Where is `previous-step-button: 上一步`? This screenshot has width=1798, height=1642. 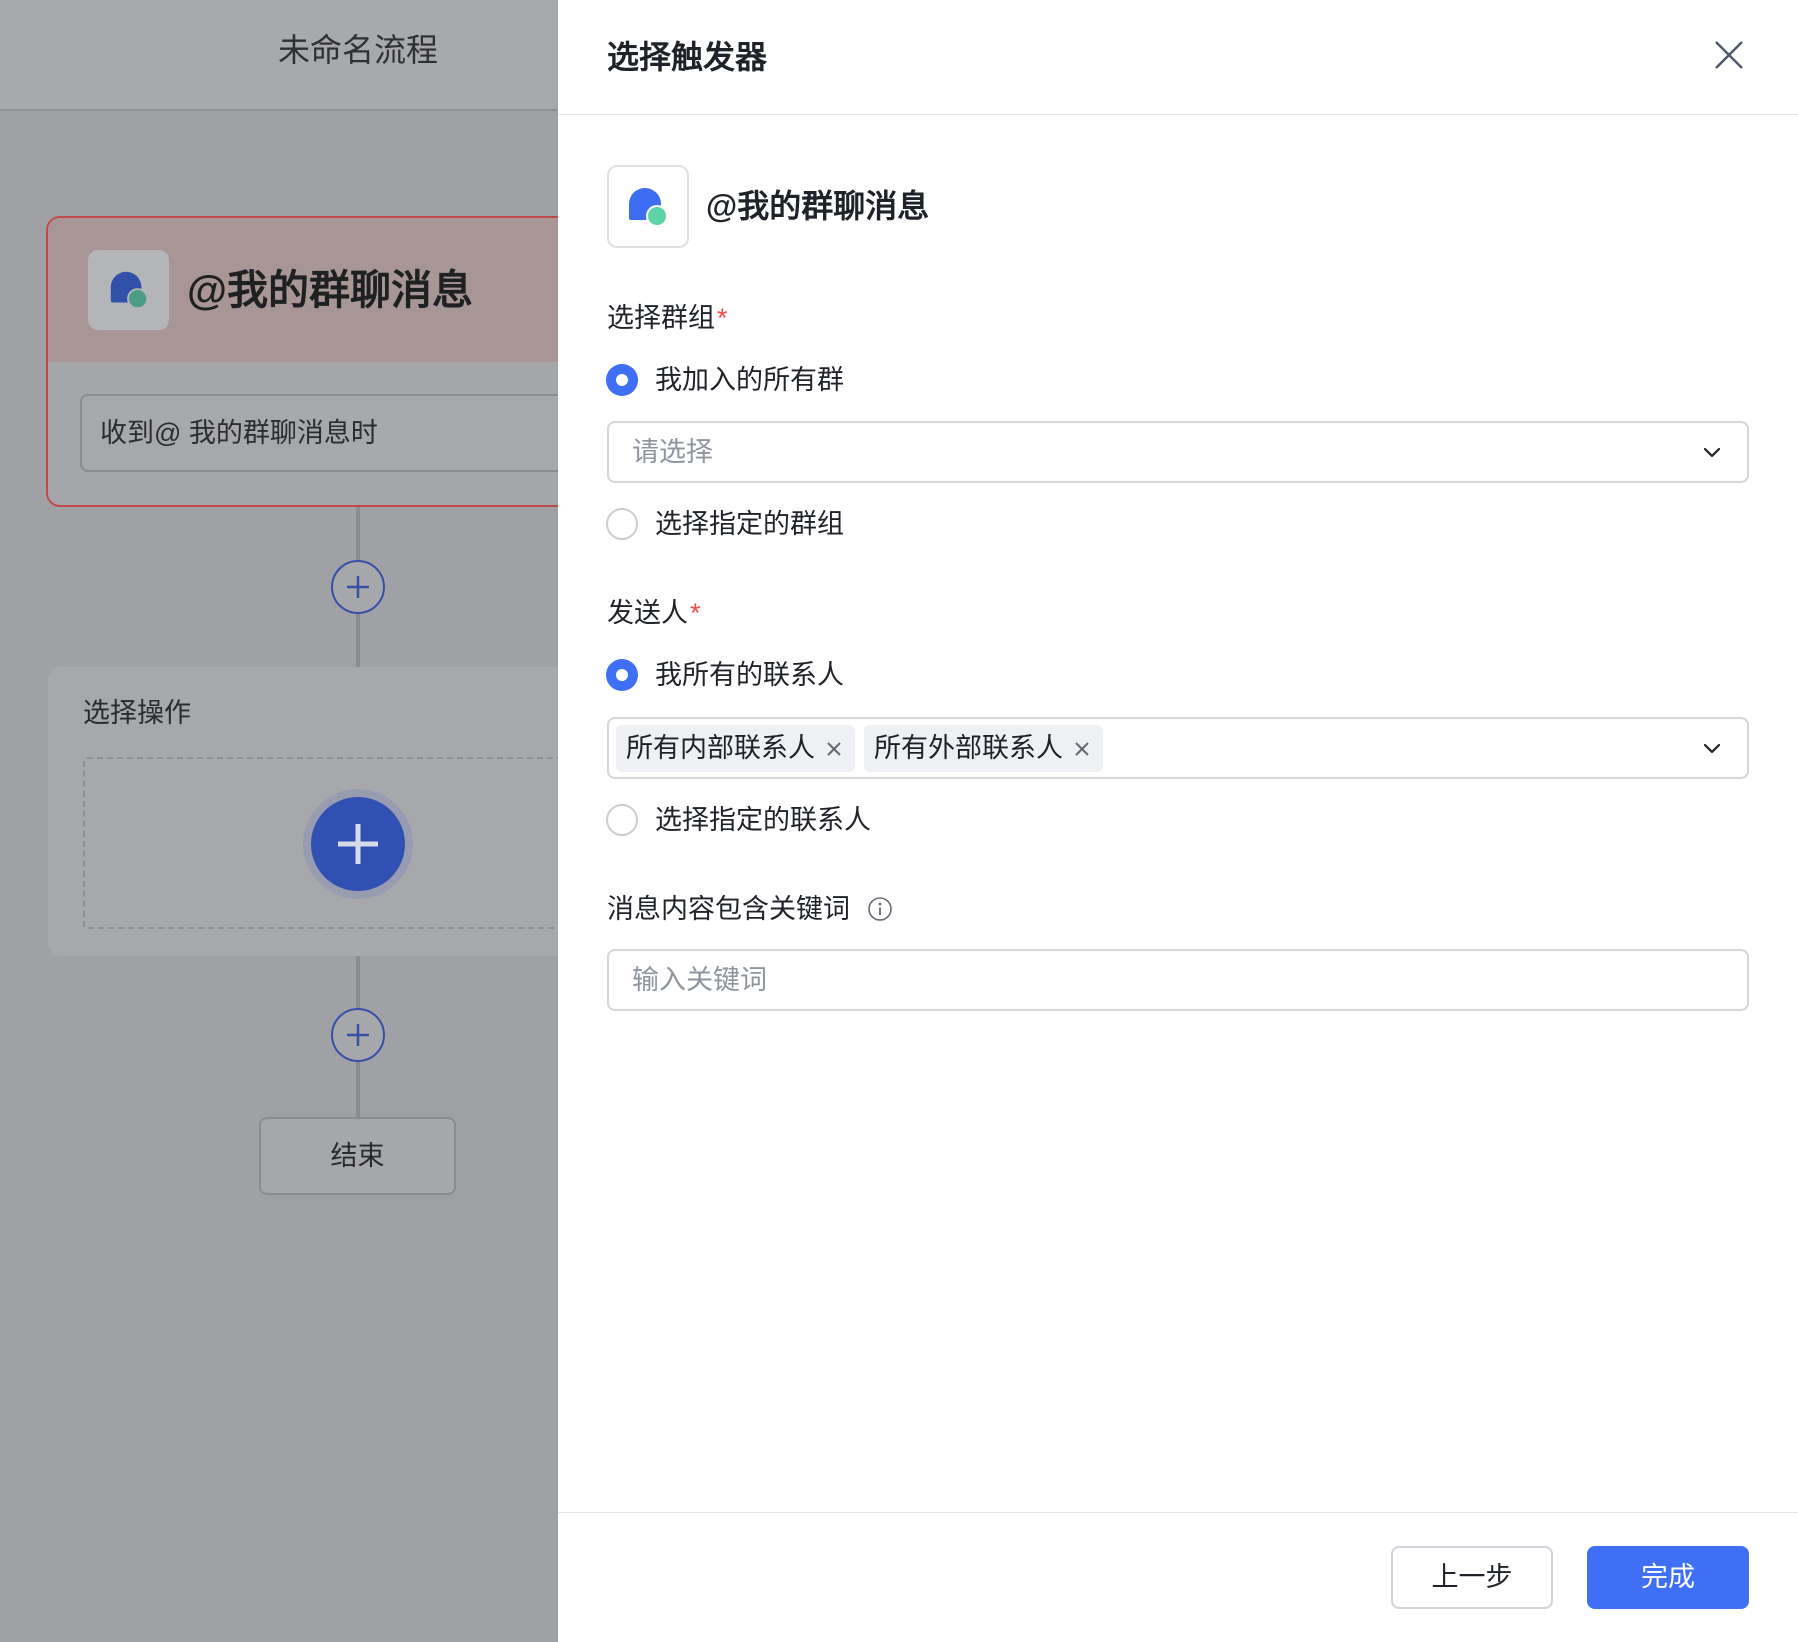
previous-step-button: 上一步 is located at coordinates (1472, 1577).